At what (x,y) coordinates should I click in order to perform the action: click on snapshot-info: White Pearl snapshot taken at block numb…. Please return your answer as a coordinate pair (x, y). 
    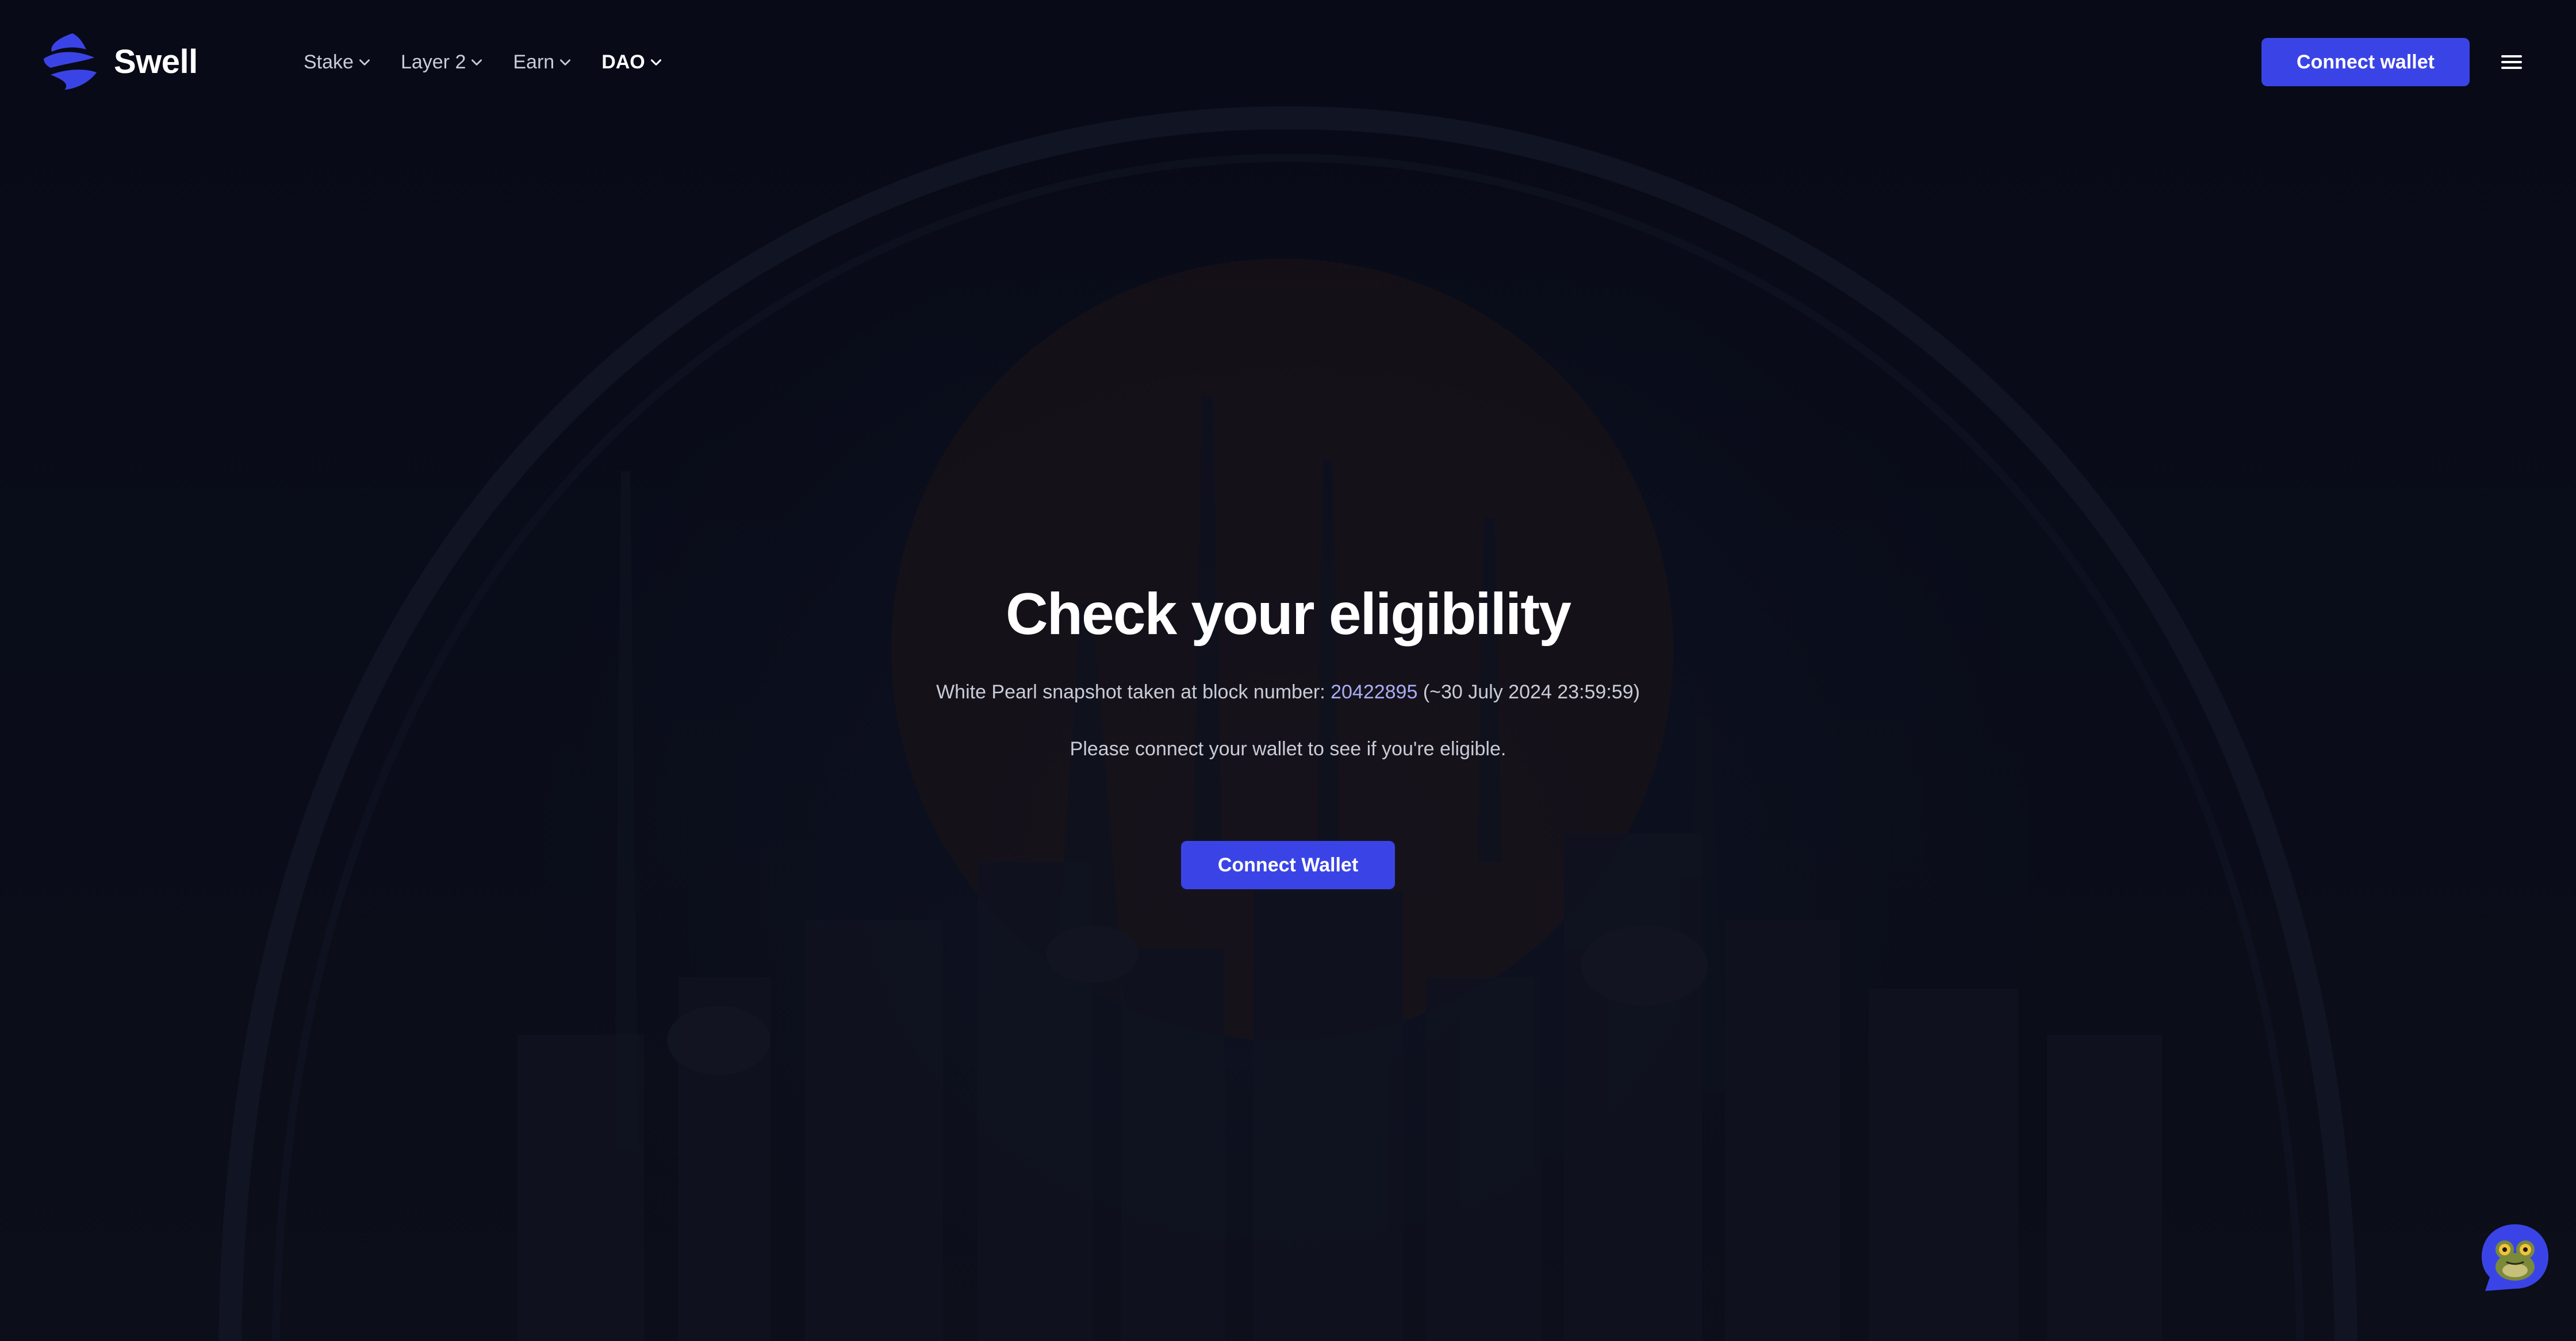
    Looking at the image, I should click on (1288, 692).